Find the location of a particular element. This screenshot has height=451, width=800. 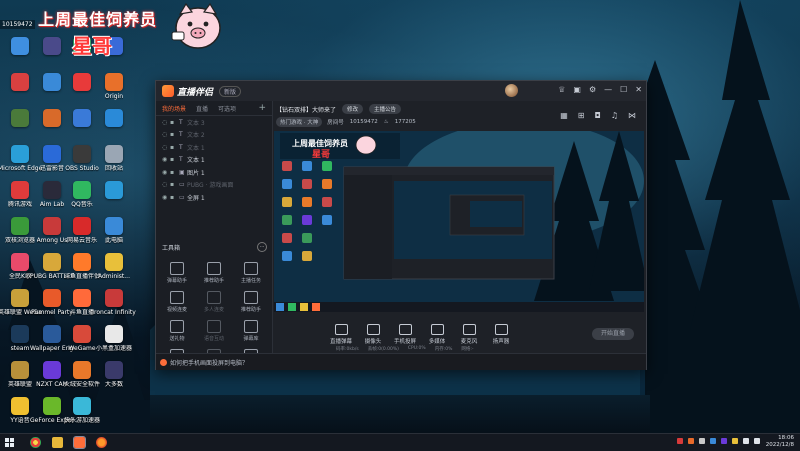

banner-title: 上周最佳饲养员 is located at coordinates (98, 19).